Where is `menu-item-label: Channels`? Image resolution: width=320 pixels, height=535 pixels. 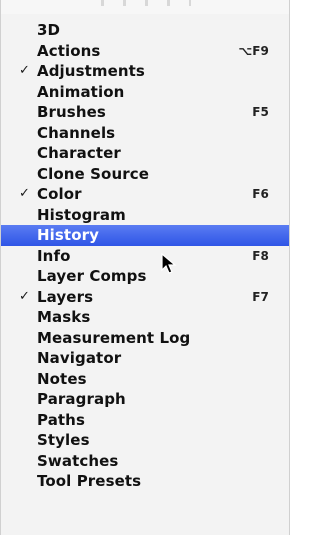
menu-item-label: Channels is located at coordinates (76, 132).